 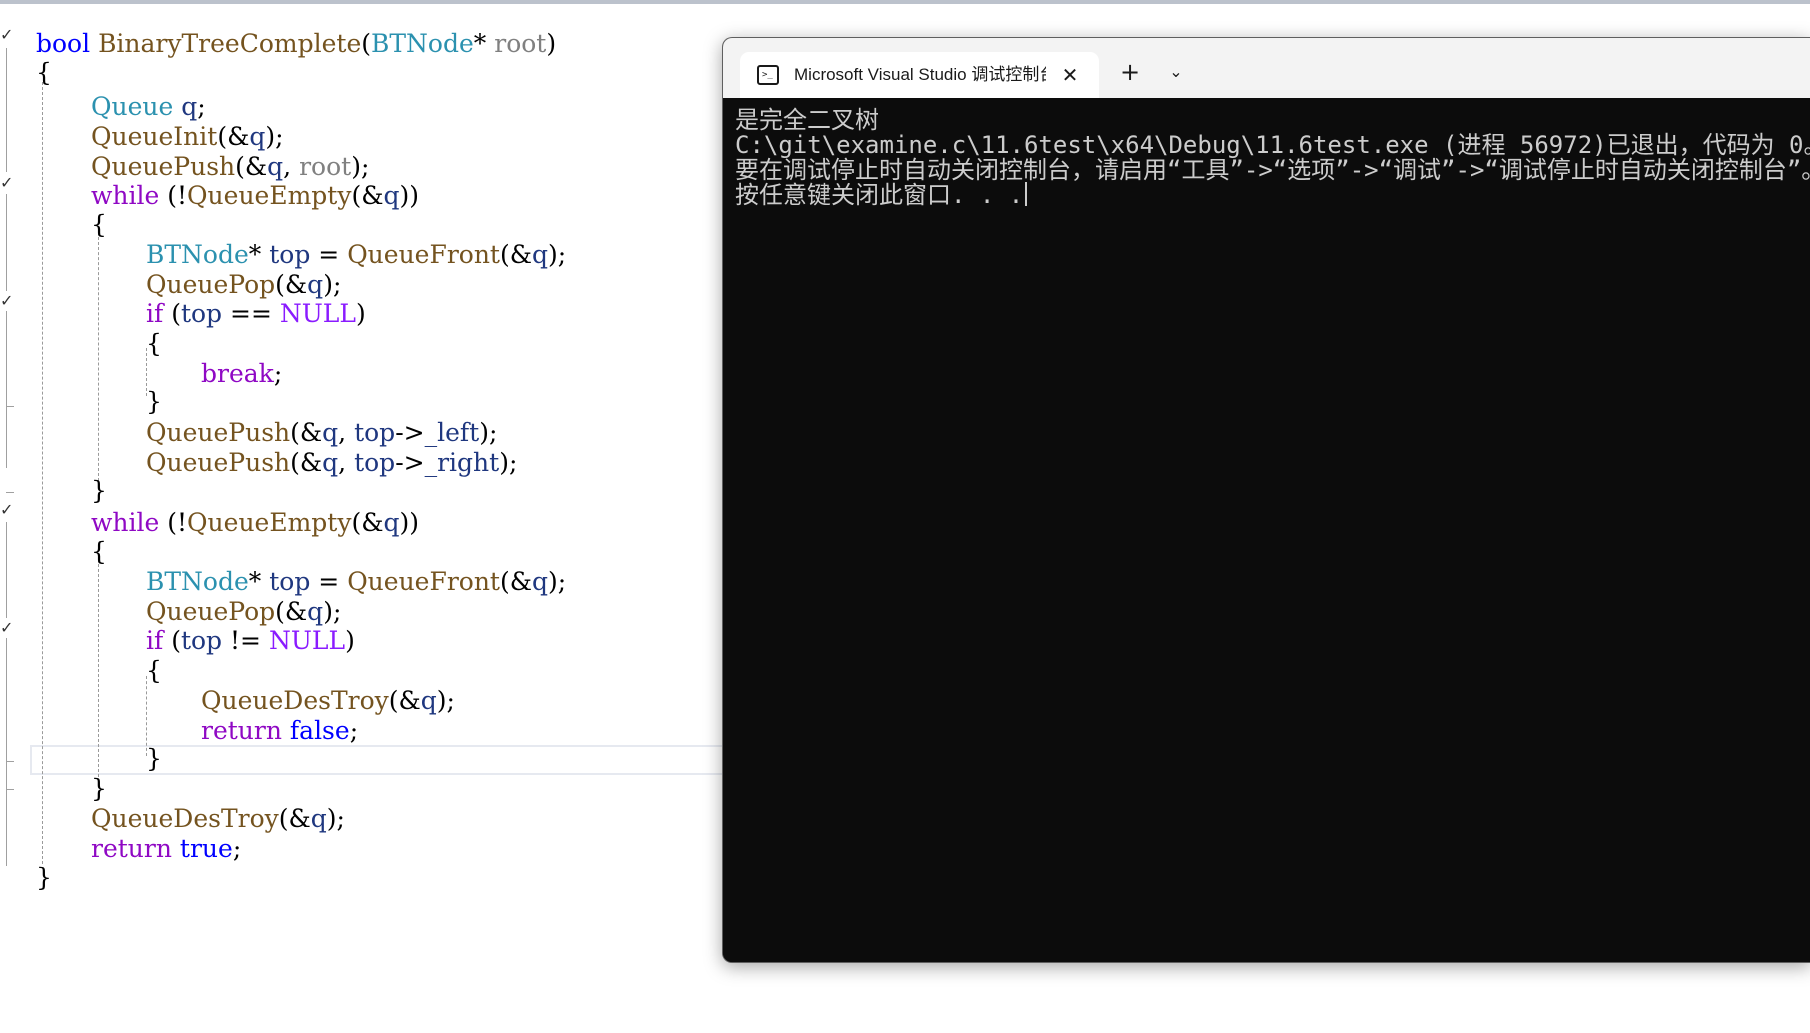 I want to click on code-token: true, so click(x=206, y=848).